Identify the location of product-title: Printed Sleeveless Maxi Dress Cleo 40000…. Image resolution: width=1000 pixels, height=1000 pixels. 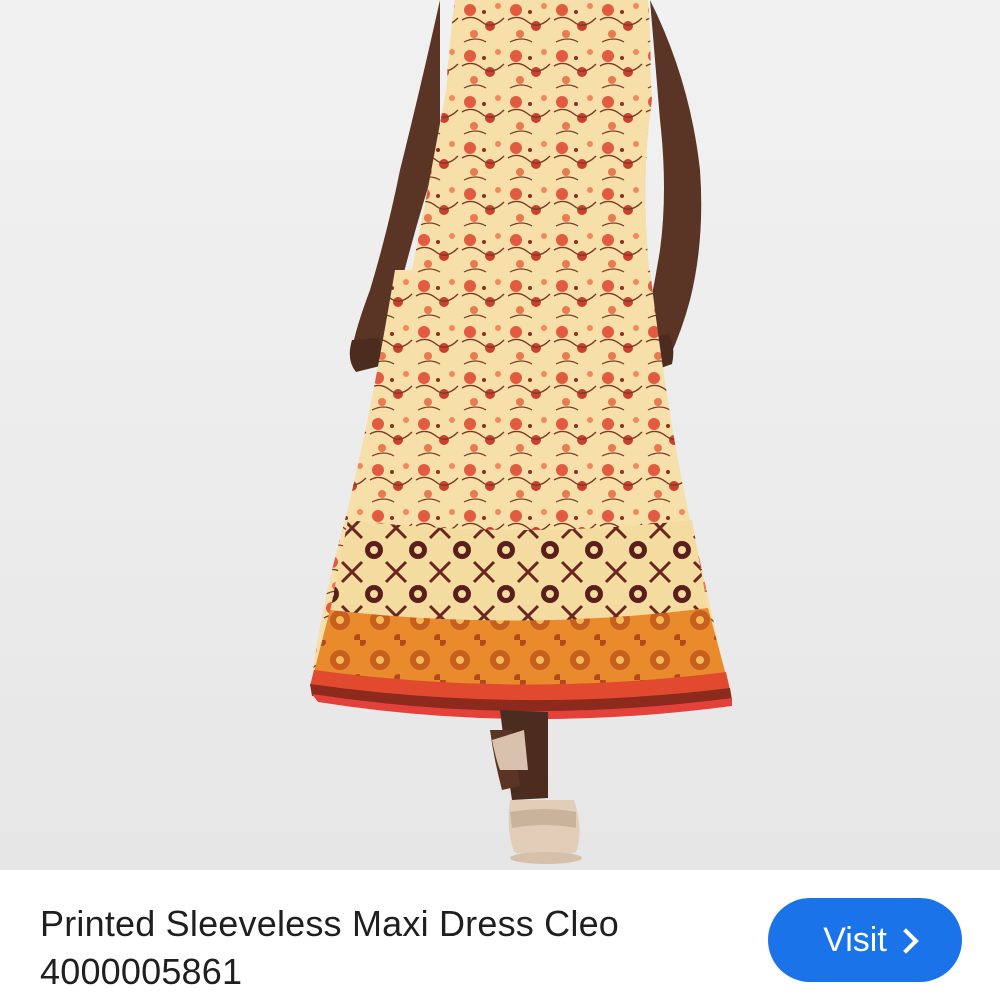
(390, 948).